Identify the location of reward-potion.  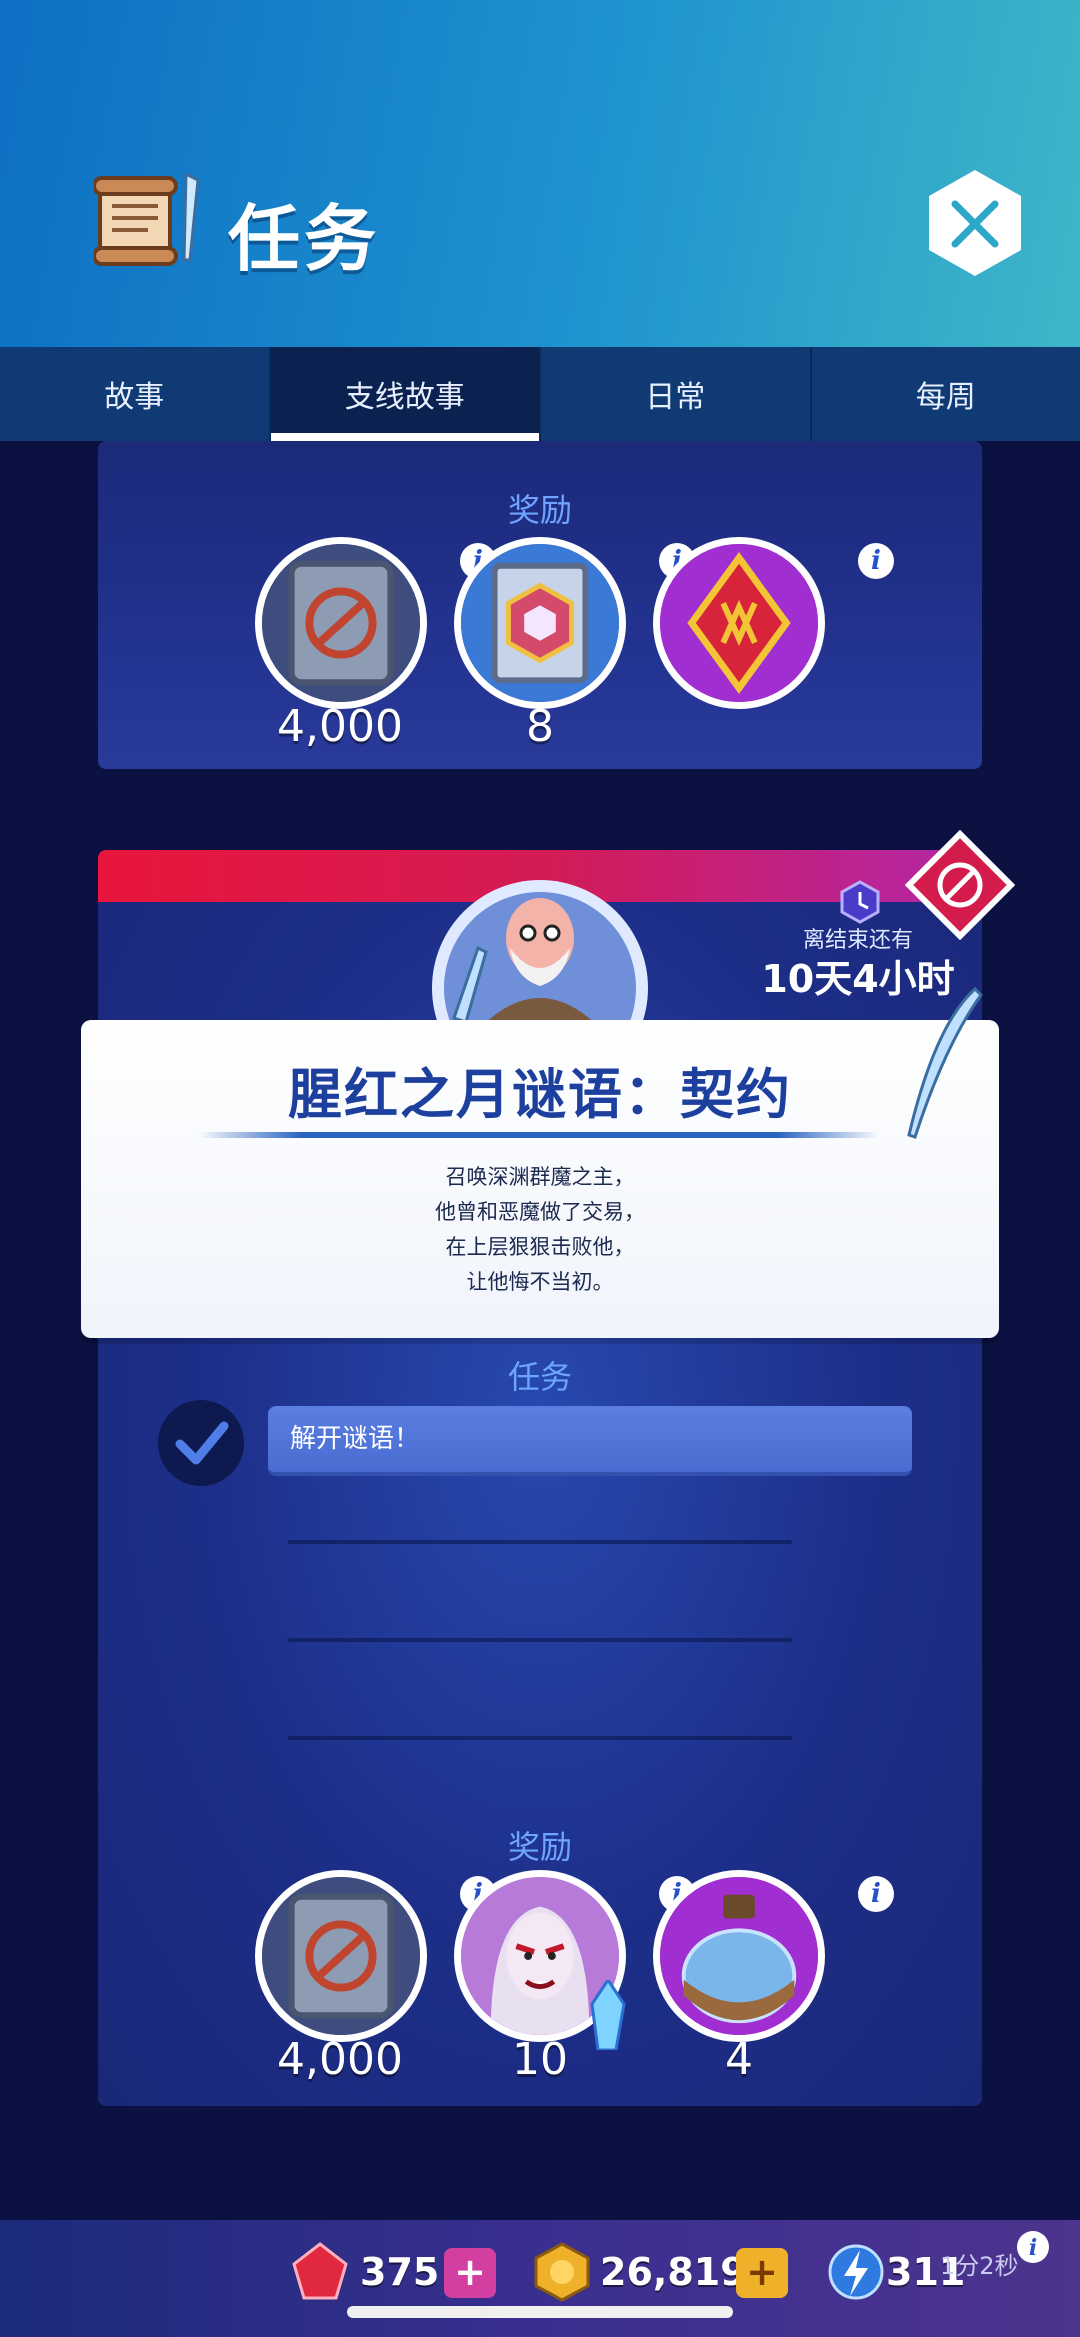
(739, 1956).